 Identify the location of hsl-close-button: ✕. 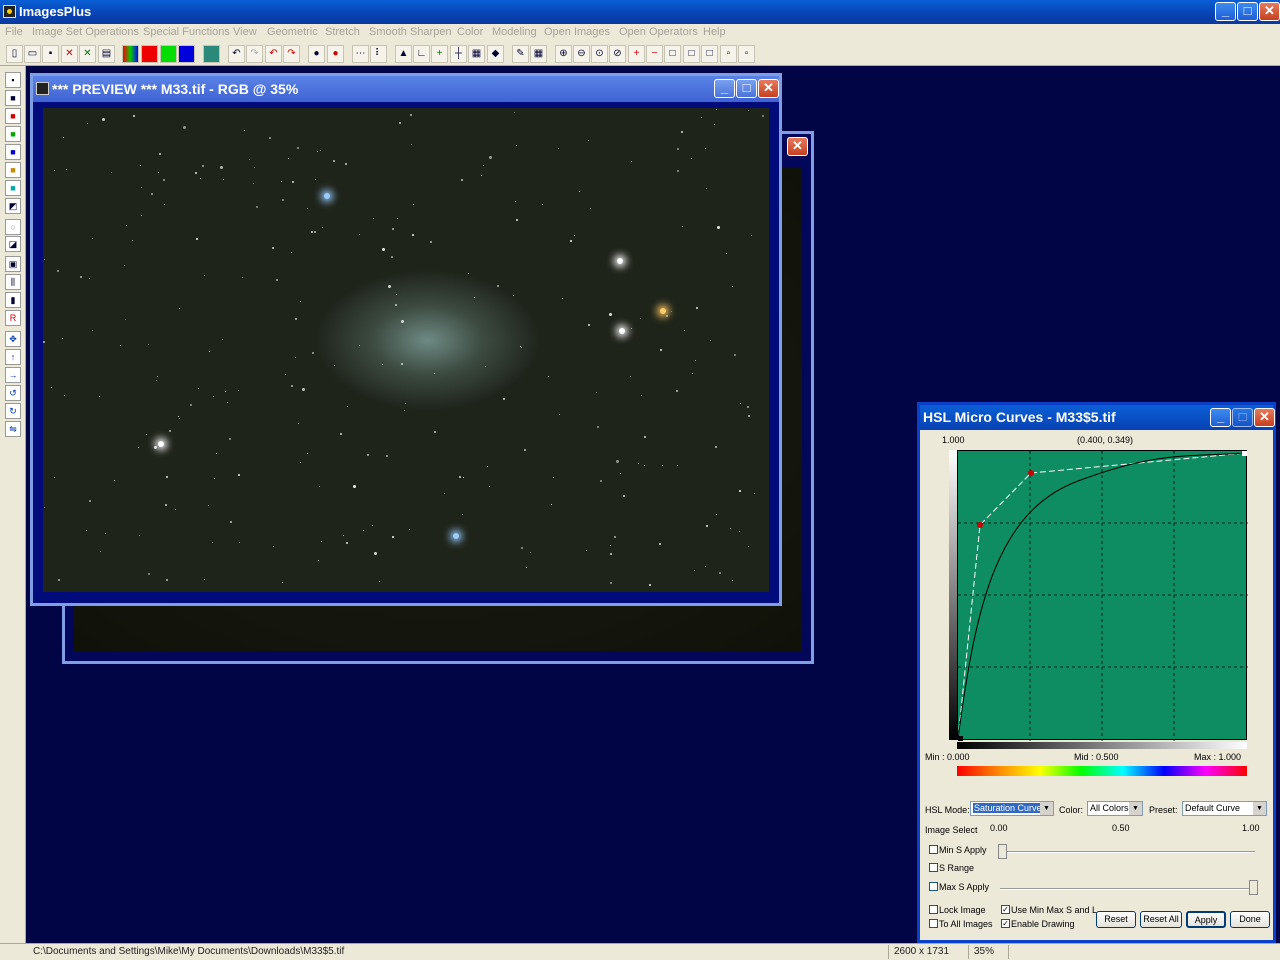
(1264, 417).